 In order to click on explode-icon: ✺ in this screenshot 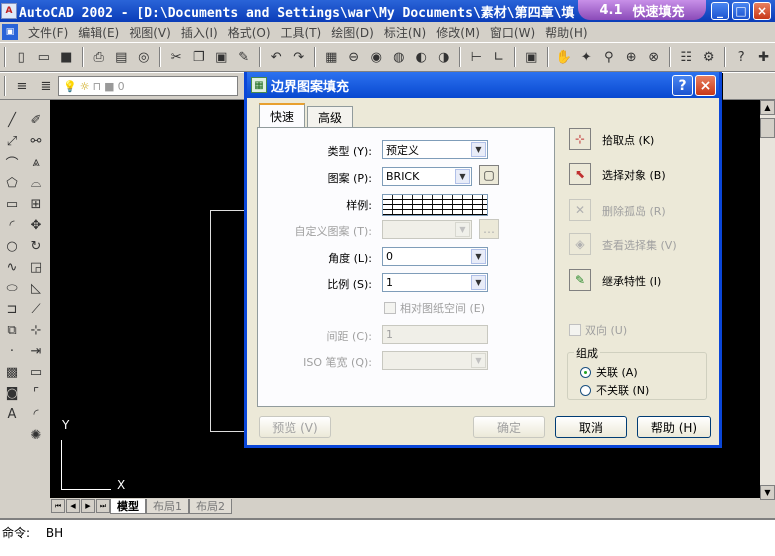, I will do `click(36, 435)`.